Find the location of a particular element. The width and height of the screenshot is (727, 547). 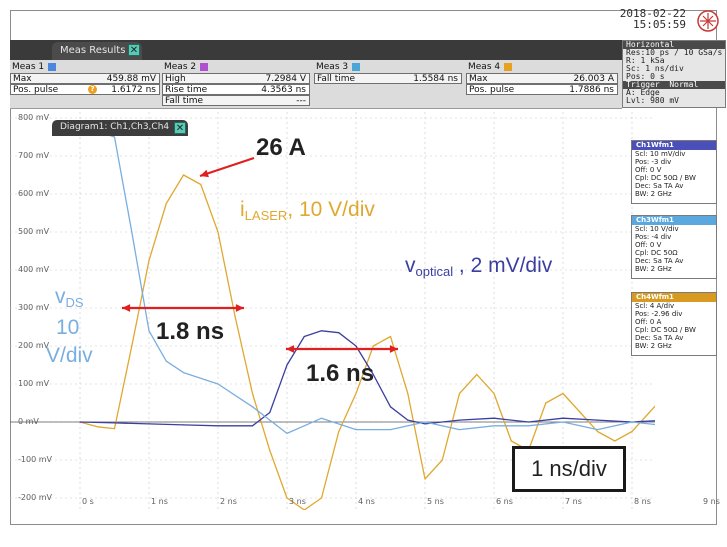

meas-label: Max is located at coordinates (22, 79).